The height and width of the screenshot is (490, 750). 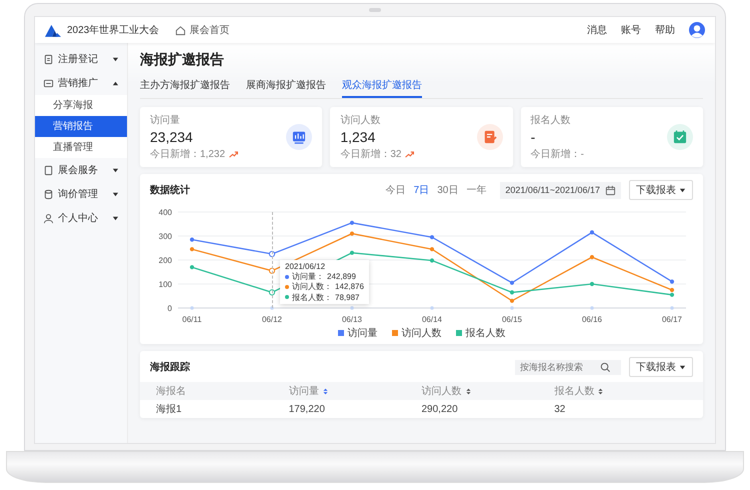 I want to click on x-axis-label: 06/16, so click(x=592, y=319).